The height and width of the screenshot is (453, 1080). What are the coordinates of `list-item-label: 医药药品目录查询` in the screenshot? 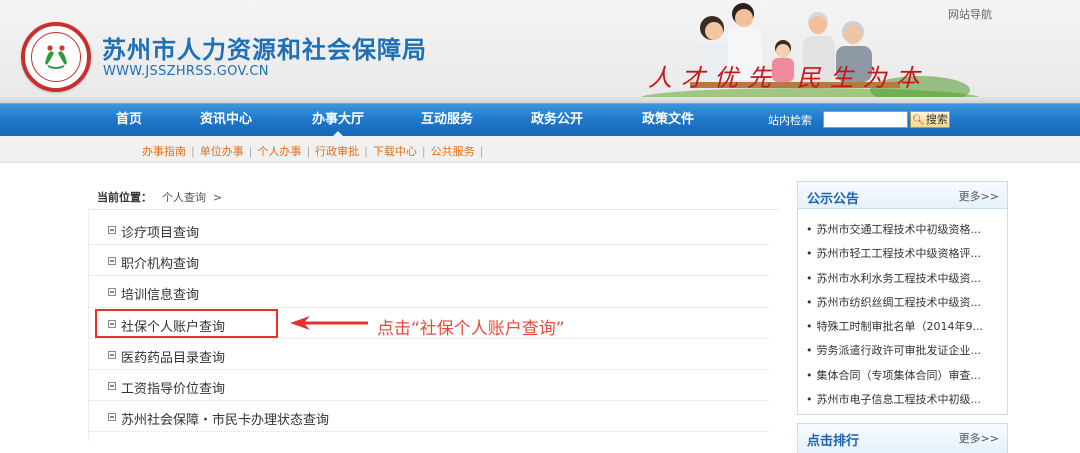 It's located at (173, 358).